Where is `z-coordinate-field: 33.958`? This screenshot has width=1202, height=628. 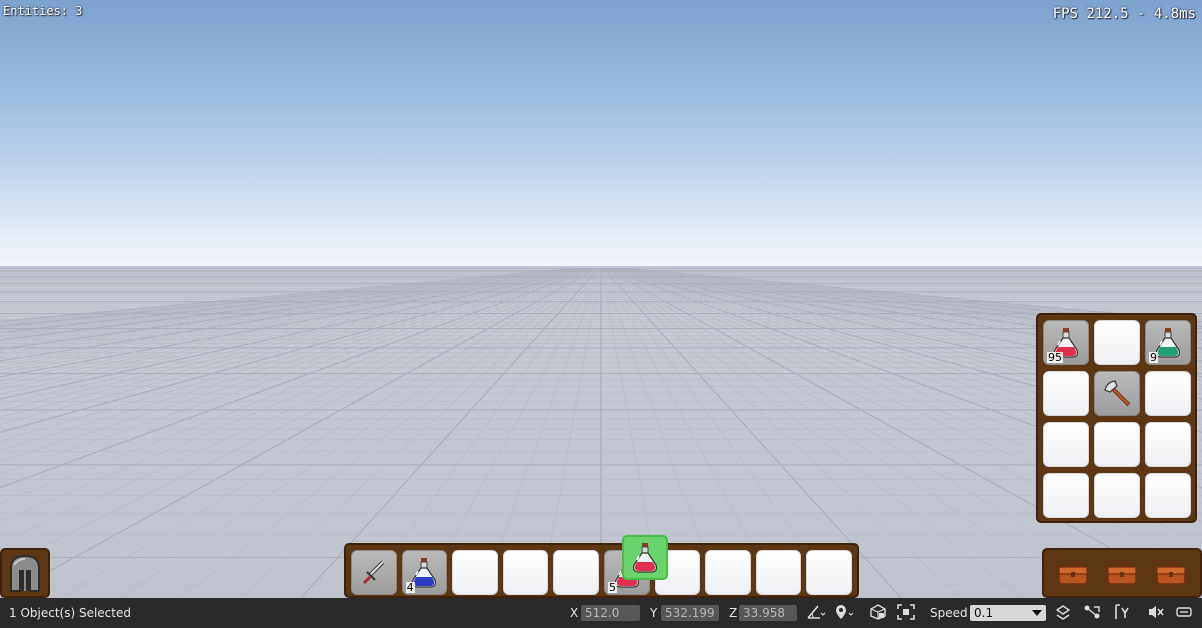
z-coordinate-field: 33.958 is located at coordinates (768, 613).